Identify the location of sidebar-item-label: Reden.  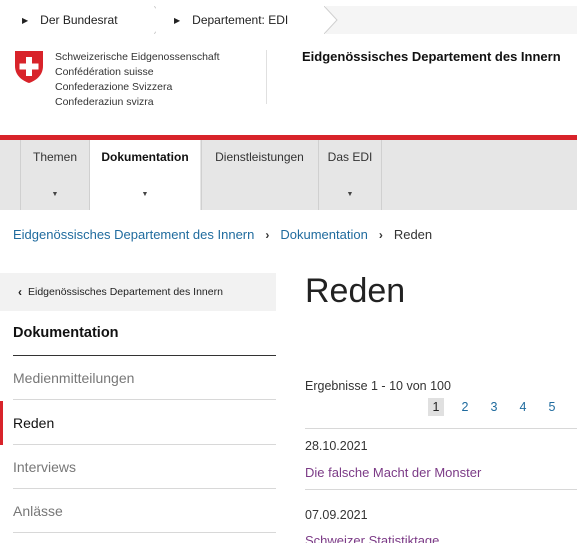
(34, 422).